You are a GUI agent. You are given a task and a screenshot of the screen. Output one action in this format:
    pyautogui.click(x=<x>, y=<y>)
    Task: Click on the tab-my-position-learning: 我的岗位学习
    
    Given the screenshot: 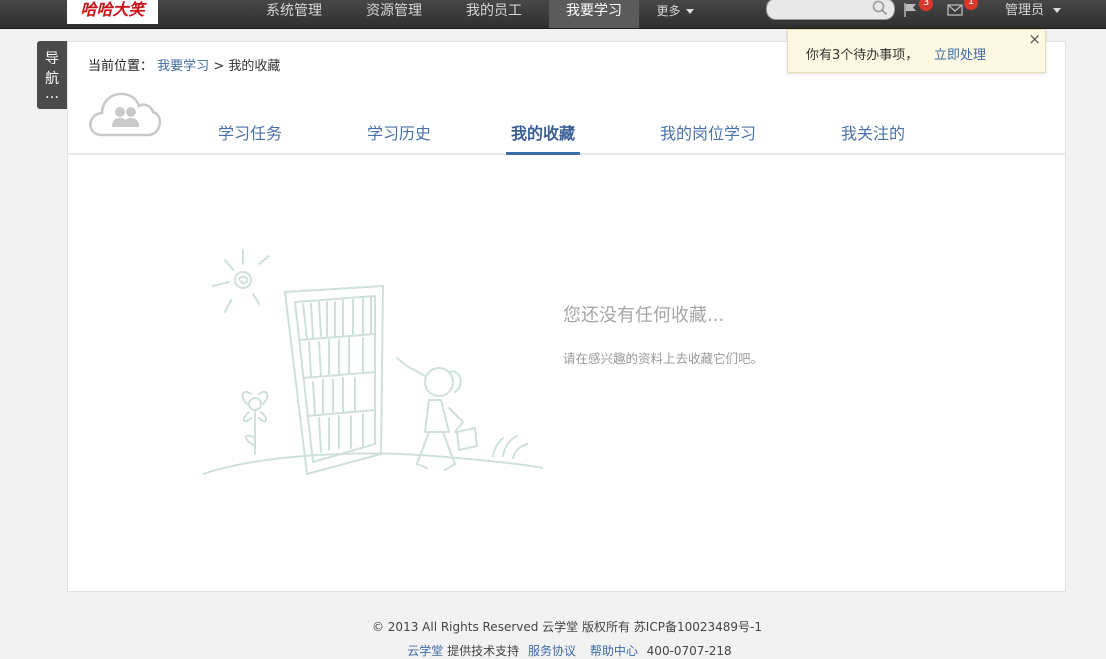 What is the action you would take?
    pyautogui.click(x=708, y=132)
    